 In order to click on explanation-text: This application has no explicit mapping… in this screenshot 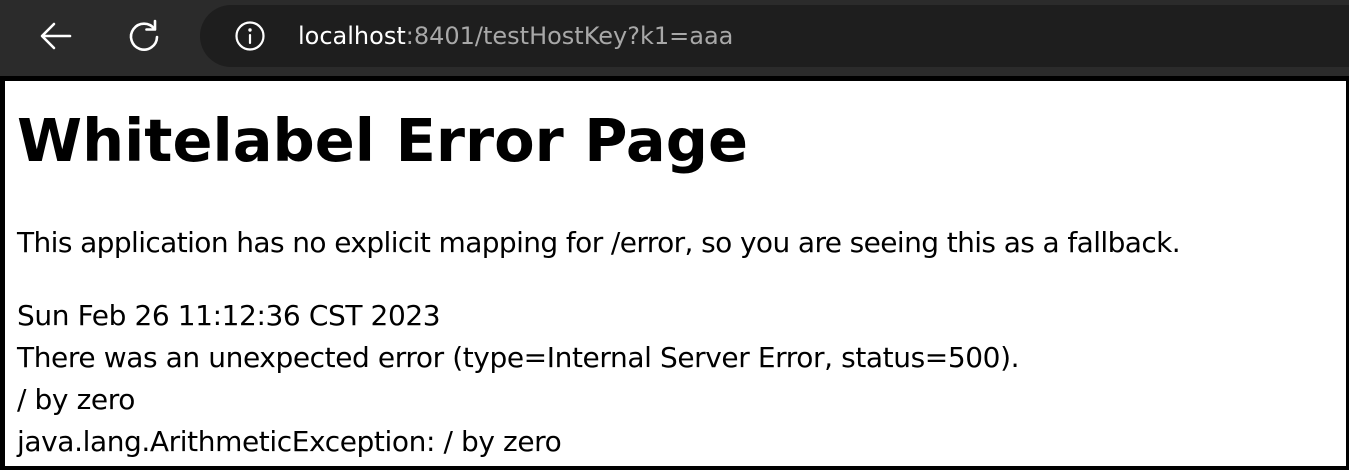, I will do `click(599, 242)`.